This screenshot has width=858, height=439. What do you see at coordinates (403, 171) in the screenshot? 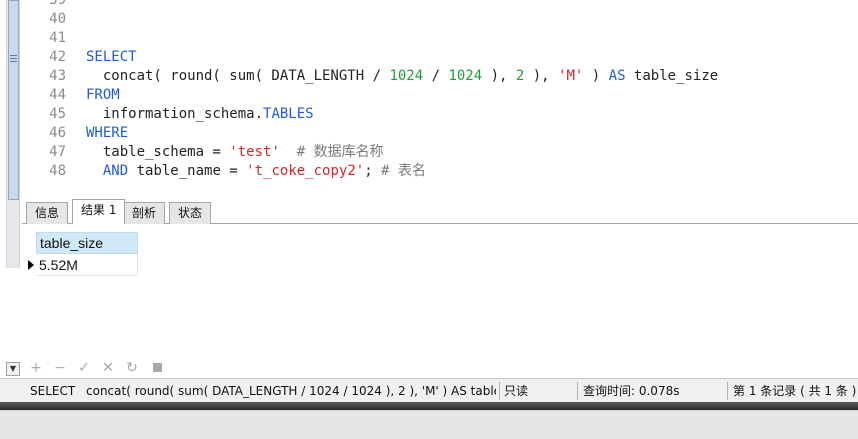
I see `code-token: # 表名` at bounding box center [403, 171].